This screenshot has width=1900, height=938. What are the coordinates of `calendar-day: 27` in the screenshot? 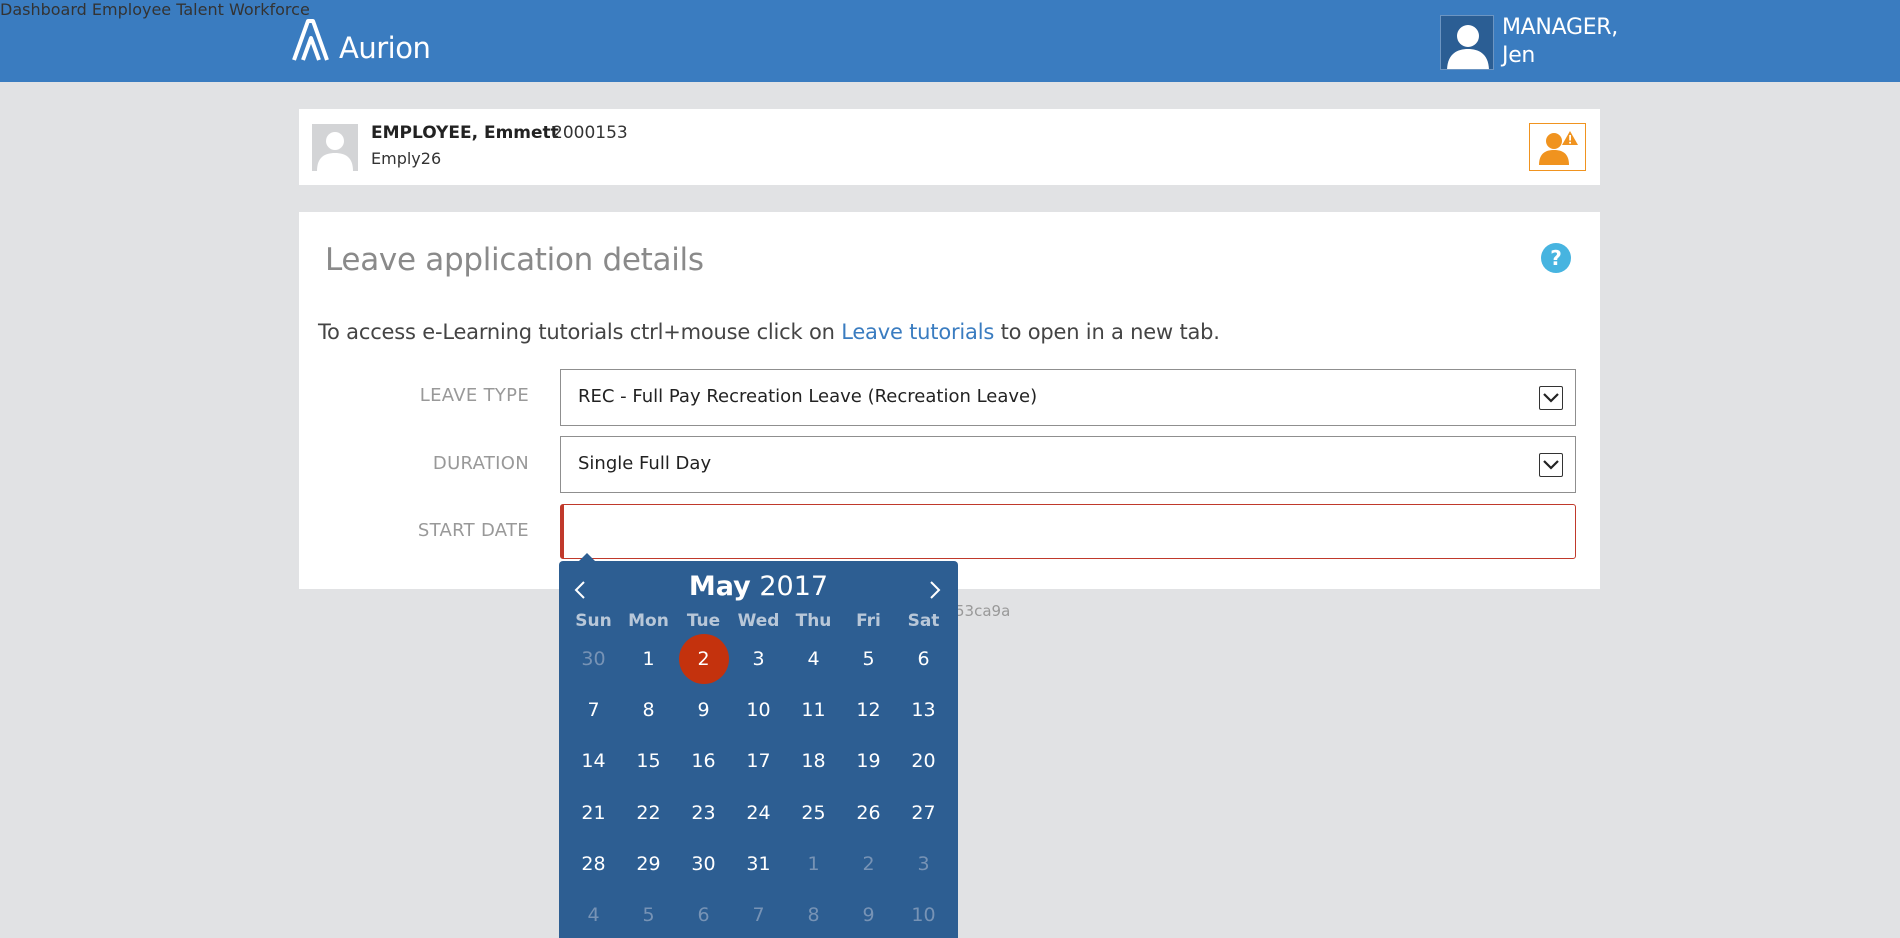 It's located at (923, 812).